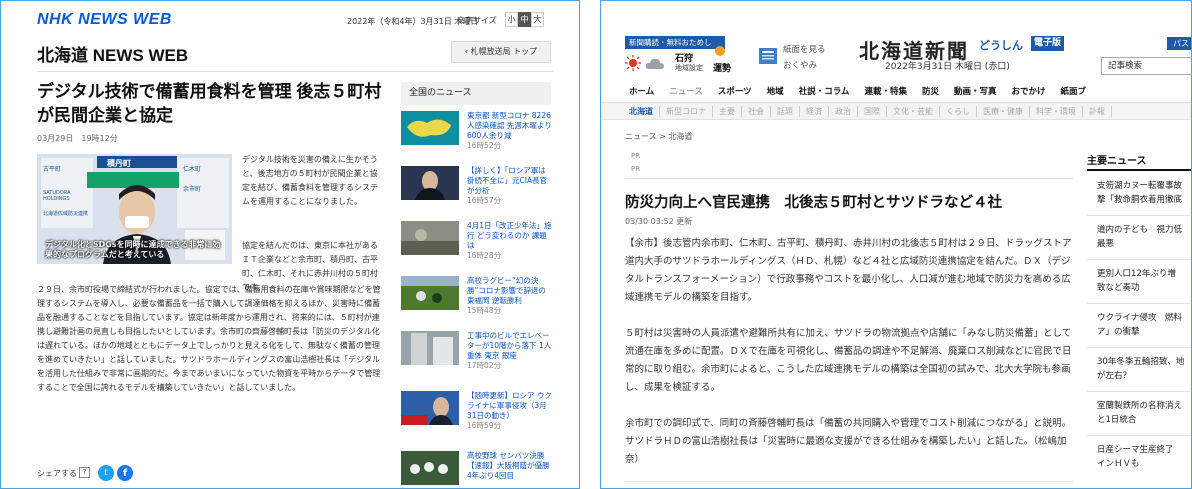 The image size is (1192, 489). I want to click on main-news-item: ウクライナ侵攻 燃料, so click(1144, 318).